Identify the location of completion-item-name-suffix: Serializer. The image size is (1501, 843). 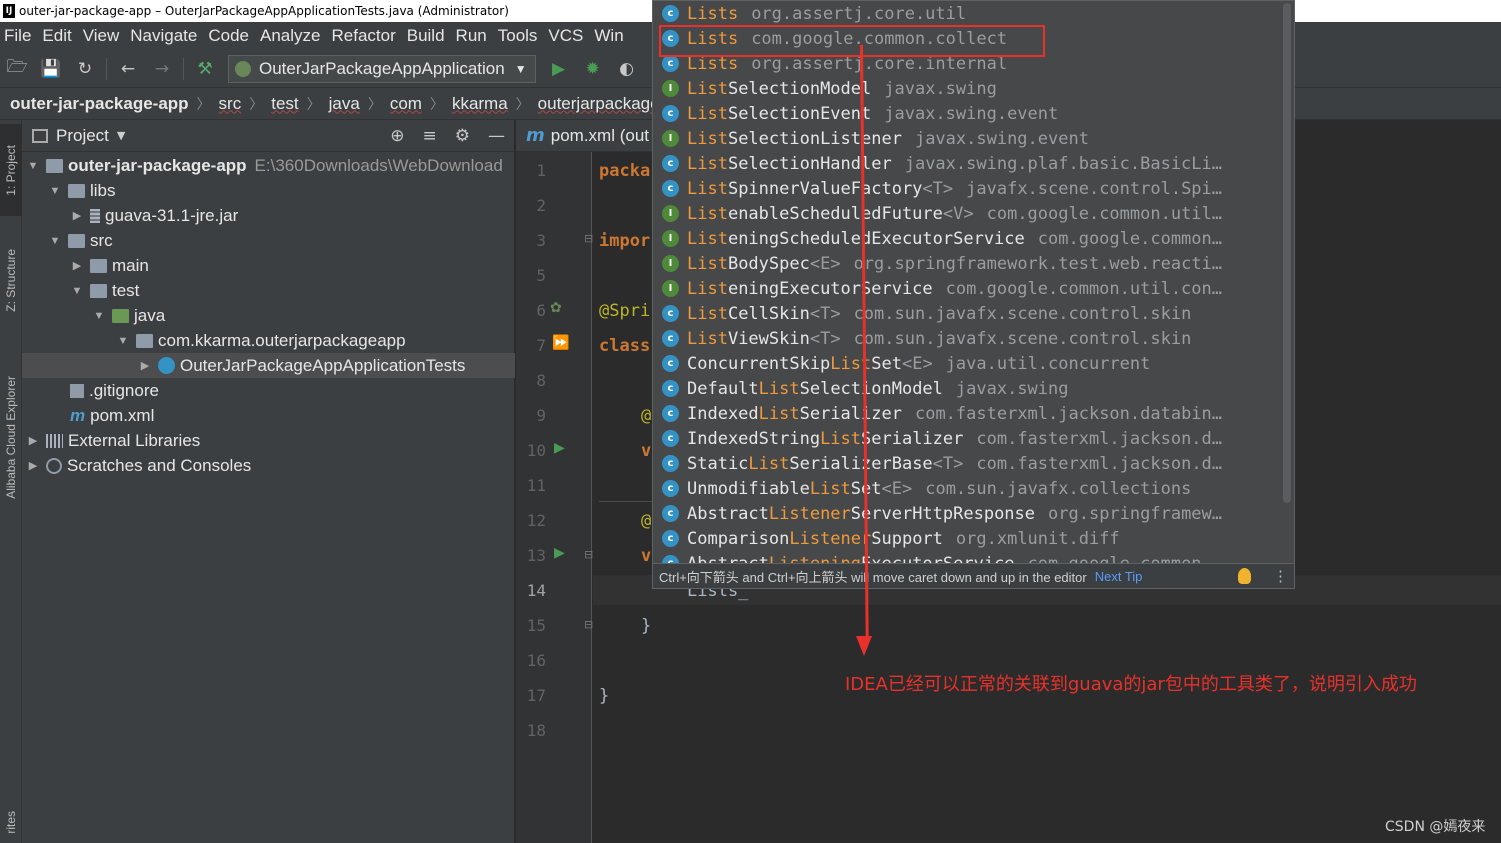
(912, 438).